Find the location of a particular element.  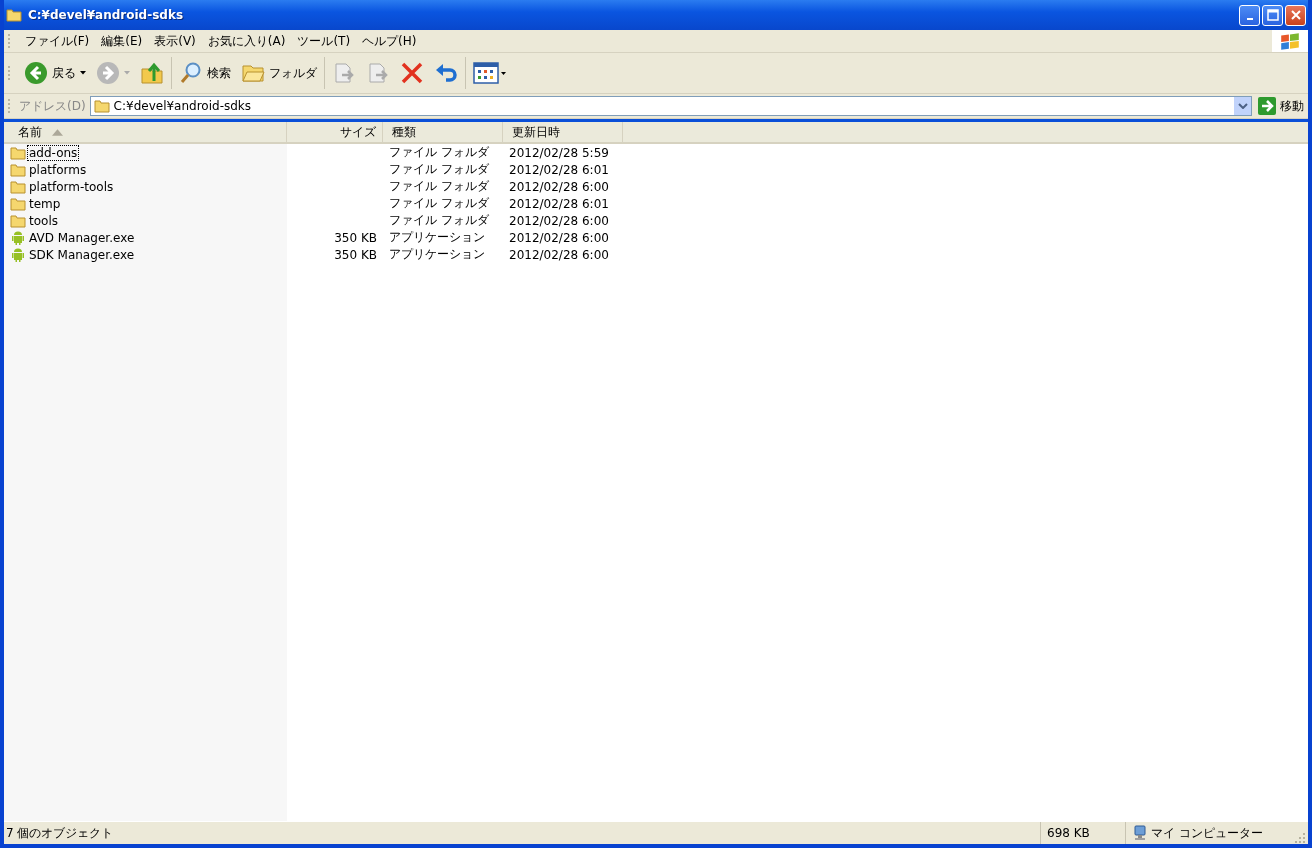

move-to-icon is located at coordinates (344, 73).